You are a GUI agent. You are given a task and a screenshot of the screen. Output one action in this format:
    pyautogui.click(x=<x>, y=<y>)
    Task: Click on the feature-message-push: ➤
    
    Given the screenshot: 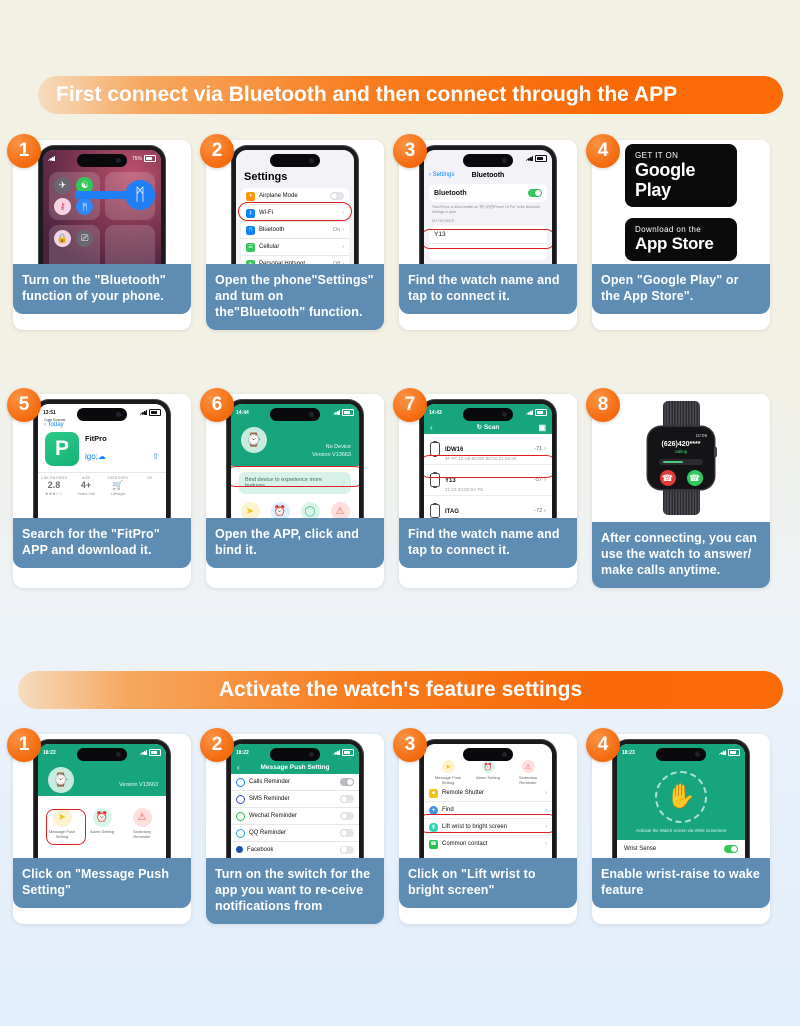 What is the action you would take?
    pyautogui.click(x=250, y=510)
    